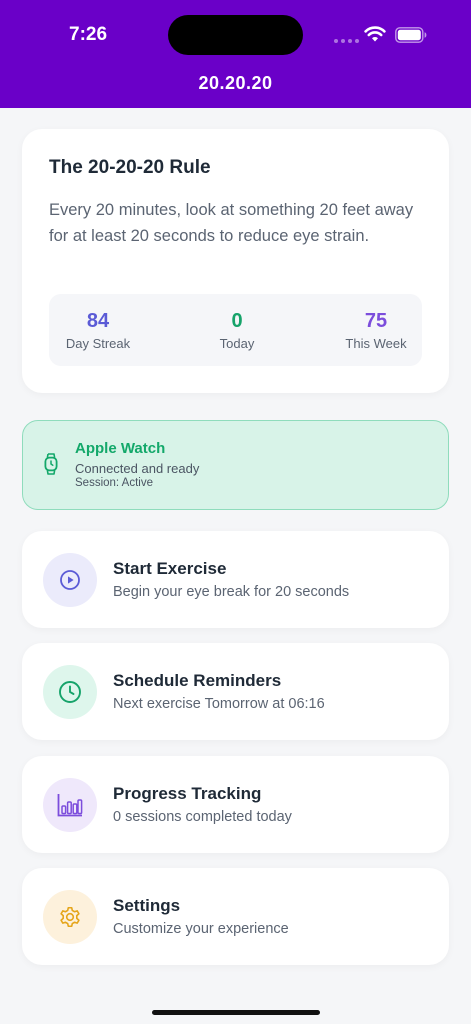 The image size is (471, 1024). I want to click on cellular-signal-icon, so click(346, 41).